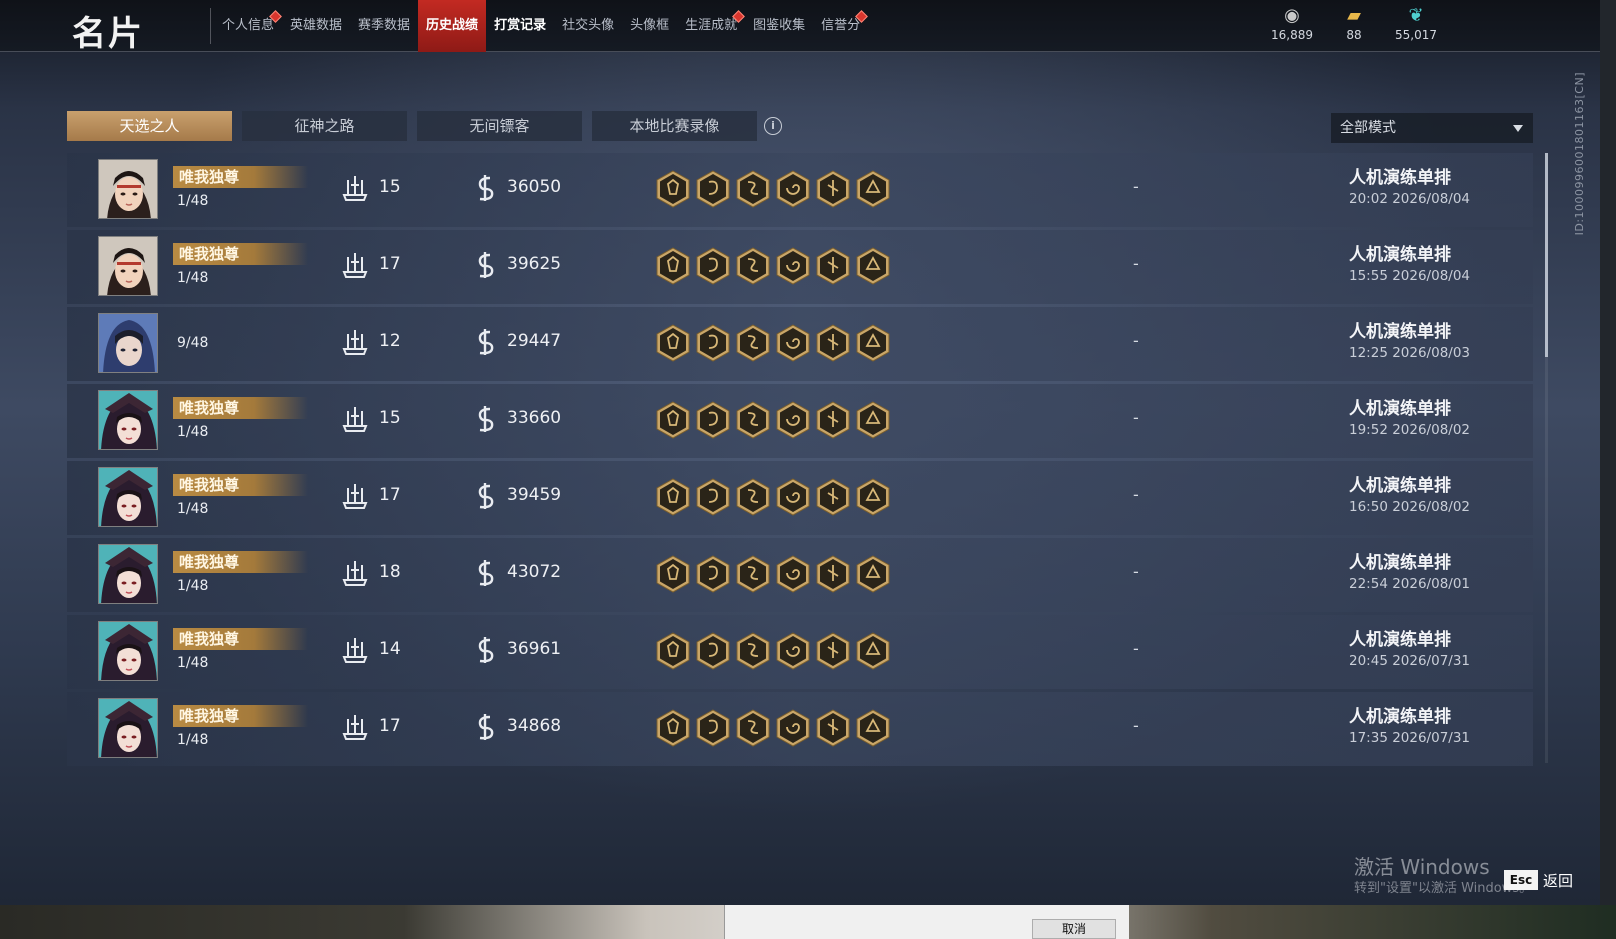 The height and width of the screenshot is (939, 1616). What do you see at coordinates (390, 418) in the screenshot?
I see `kills-value: 15` at bounding box center [390, 418].